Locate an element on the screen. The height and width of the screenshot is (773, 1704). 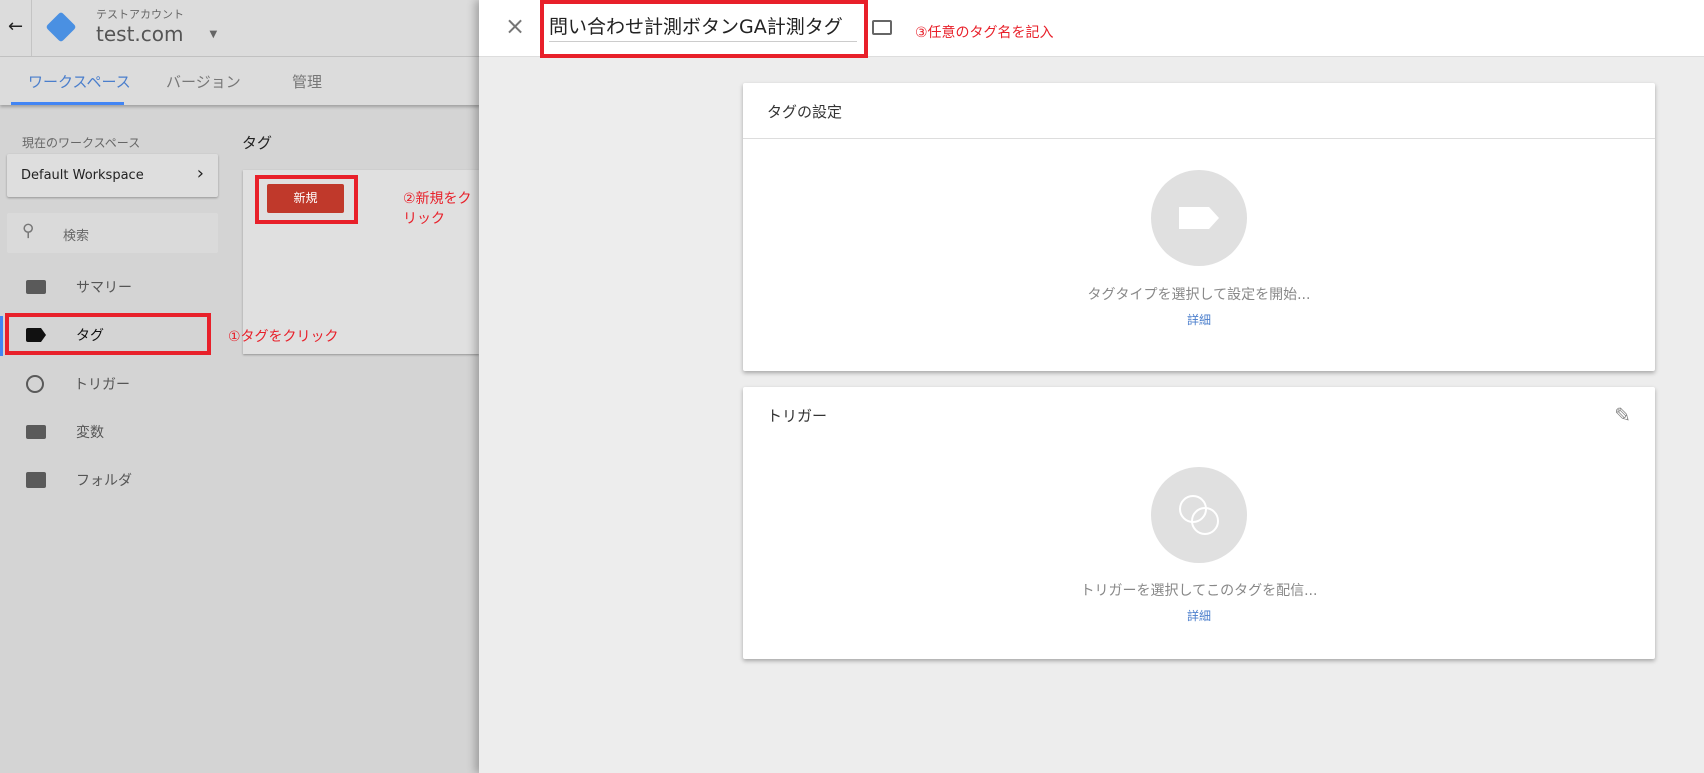
tags-title: タグ is located at coordinates (257, 143).